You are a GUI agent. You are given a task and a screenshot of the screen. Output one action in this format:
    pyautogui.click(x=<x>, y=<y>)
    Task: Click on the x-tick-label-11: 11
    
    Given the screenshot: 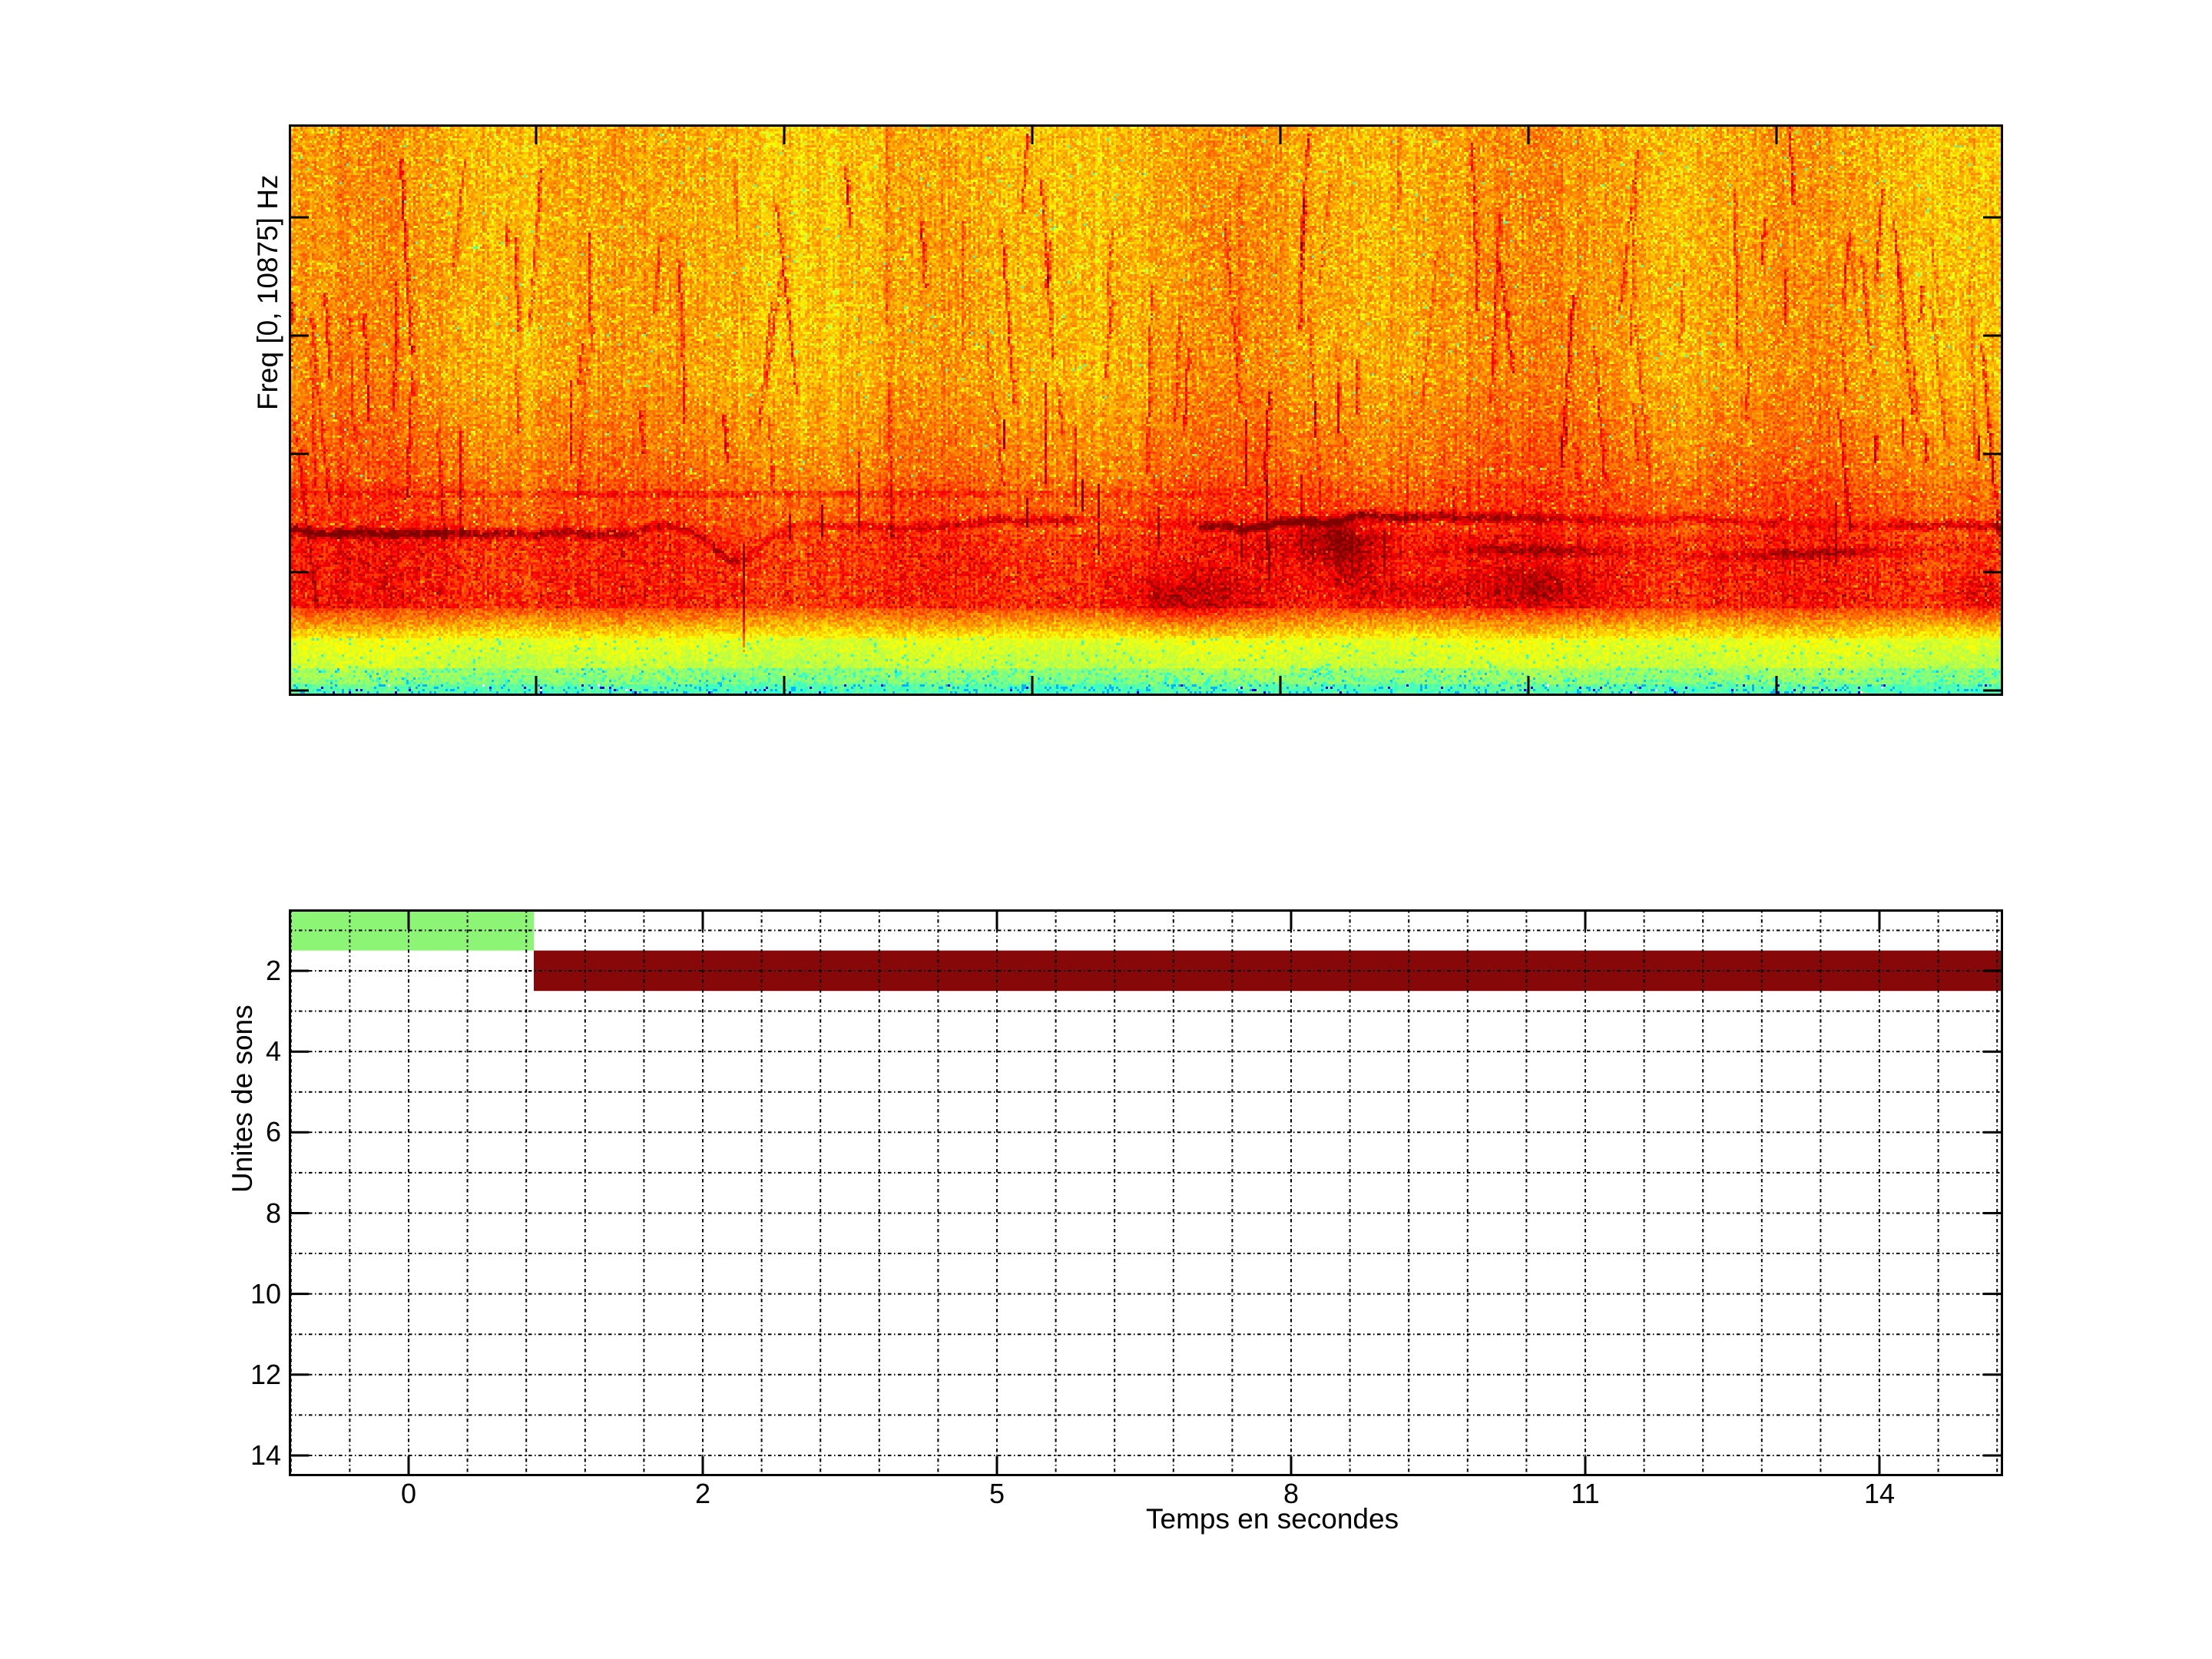 What is the action you would take?
    pyautogui.click(x=1585, y=1493)
    